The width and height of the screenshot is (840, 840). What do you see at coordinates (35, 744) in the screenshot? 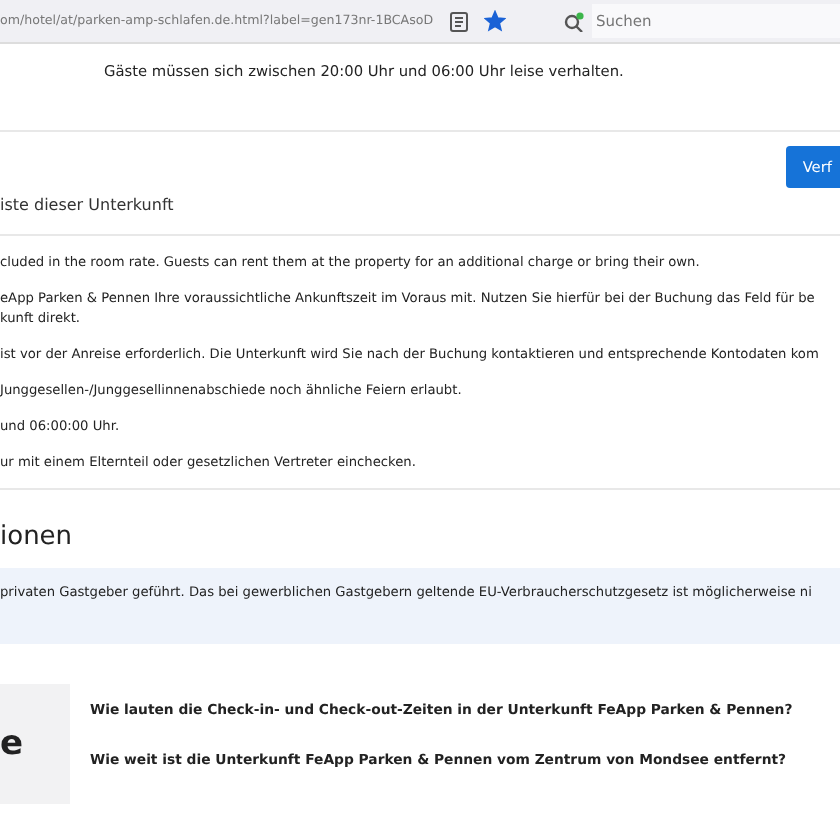
I see `side-panel: e` at bounding box center [35, 744].